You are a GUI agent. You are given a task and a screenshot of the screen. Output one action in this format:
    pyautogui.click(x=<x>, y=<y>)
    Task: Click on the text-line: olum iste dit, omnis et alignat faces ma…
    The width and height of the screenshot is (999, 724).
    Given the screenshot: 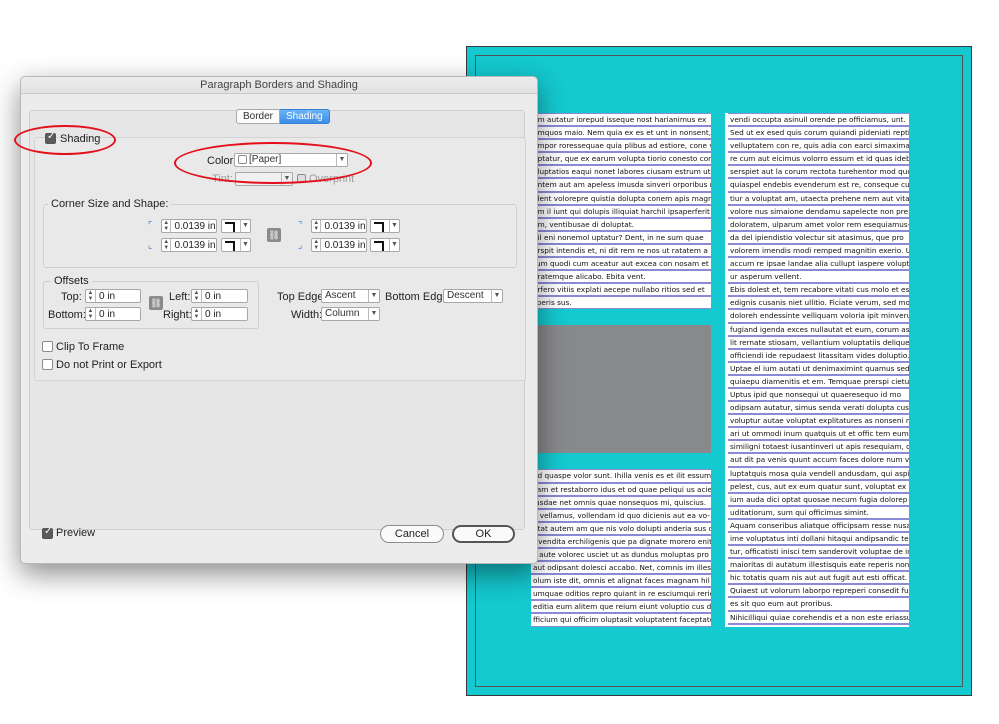 What is the action you would take?
    pyautogui.click(x=621, y=581)
    